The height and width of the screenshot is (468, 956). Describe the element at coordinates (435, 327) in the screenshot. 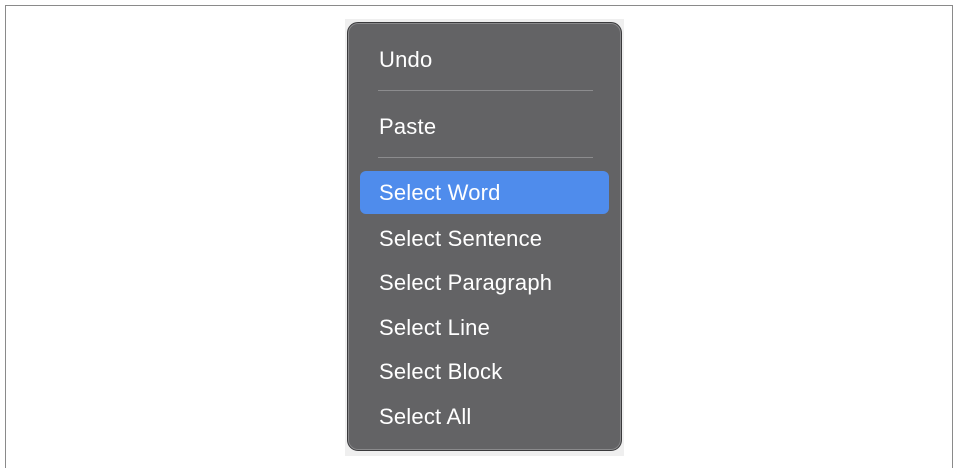

I see `menu-item-label: Select Line` at that location.